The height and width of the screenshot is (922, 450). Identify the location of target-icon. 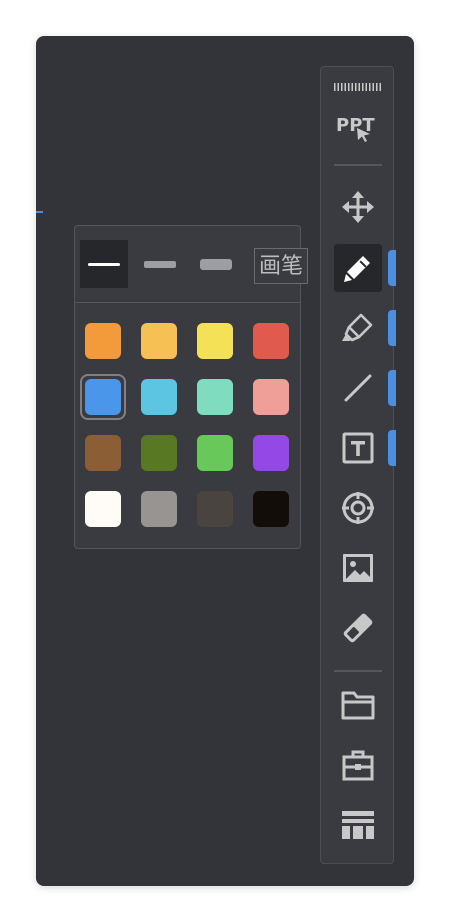
(358, 508).